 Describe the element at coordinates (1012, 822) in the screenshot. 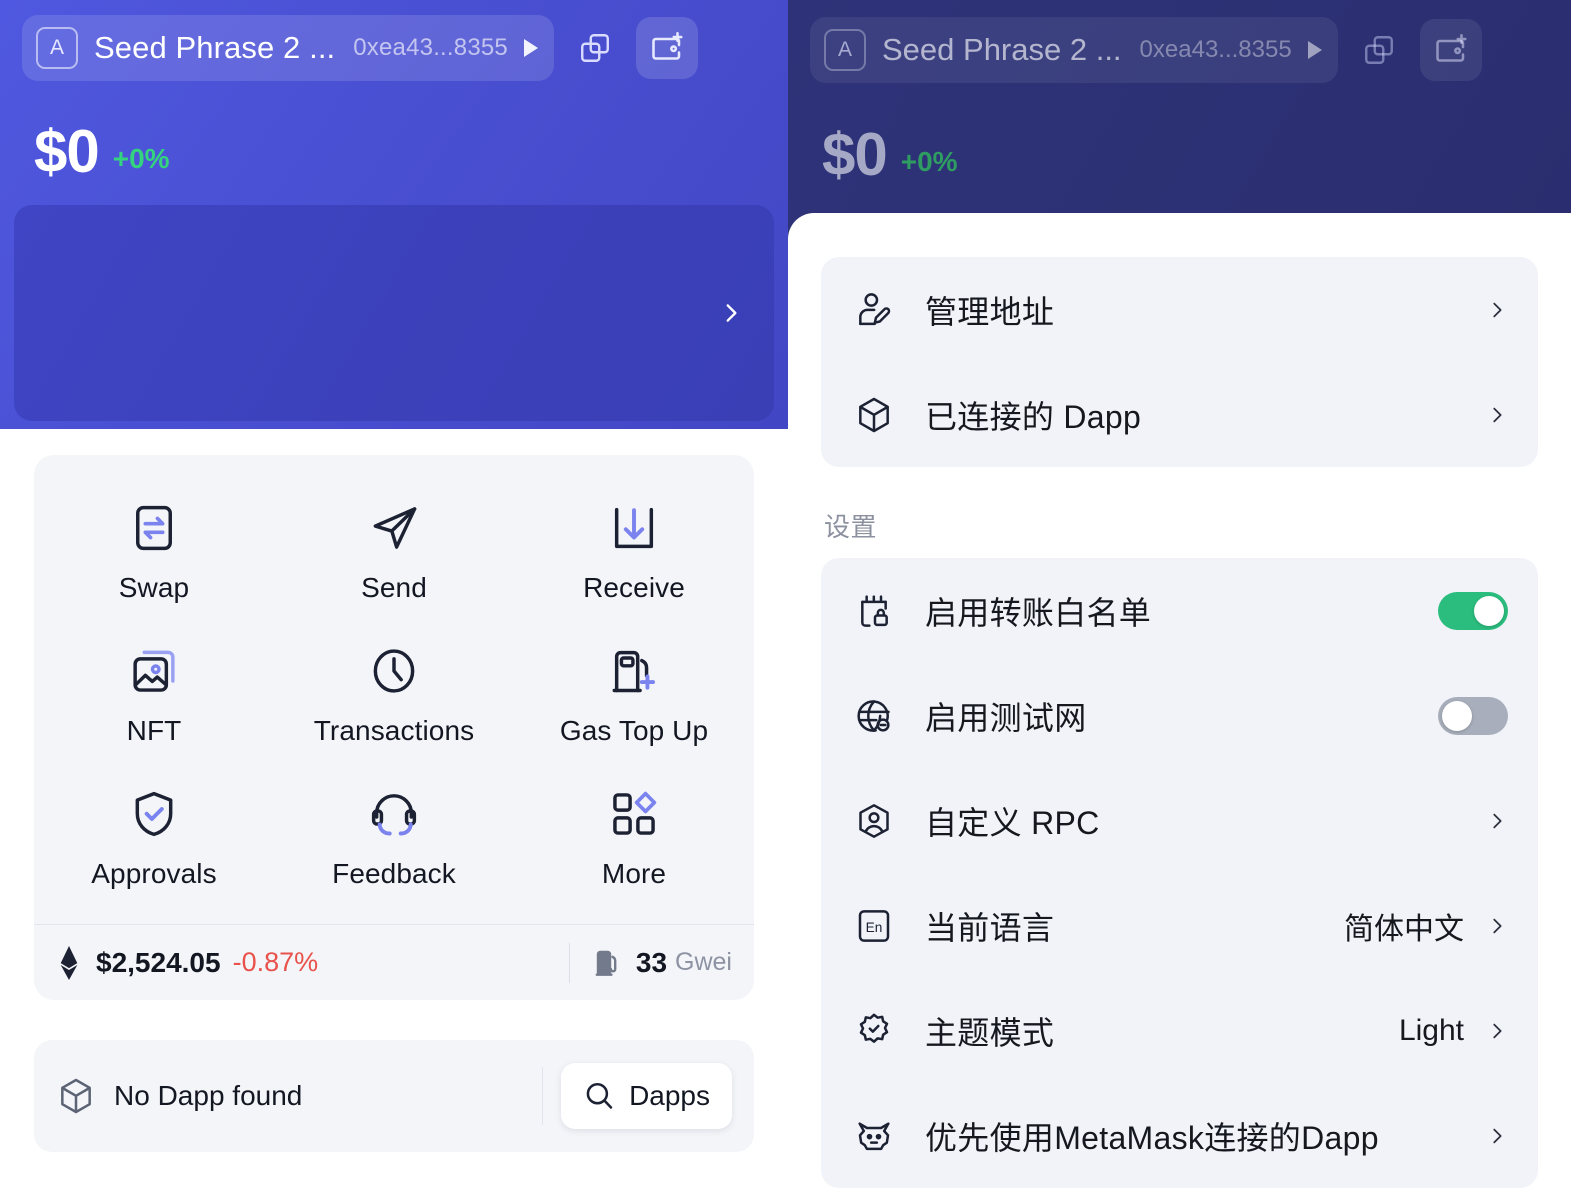

I see `settings-row-label: 自定义 RPC` at that location.